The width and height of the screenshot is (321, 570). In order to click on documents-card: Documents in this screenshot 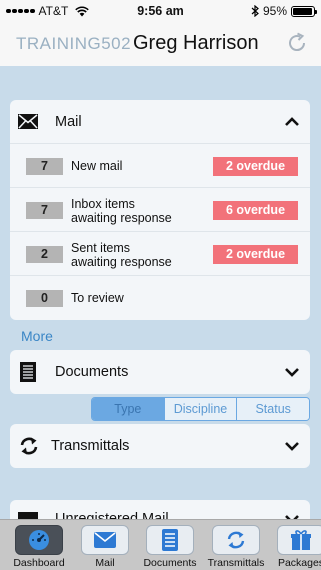, I will do `click(160, 372)`.